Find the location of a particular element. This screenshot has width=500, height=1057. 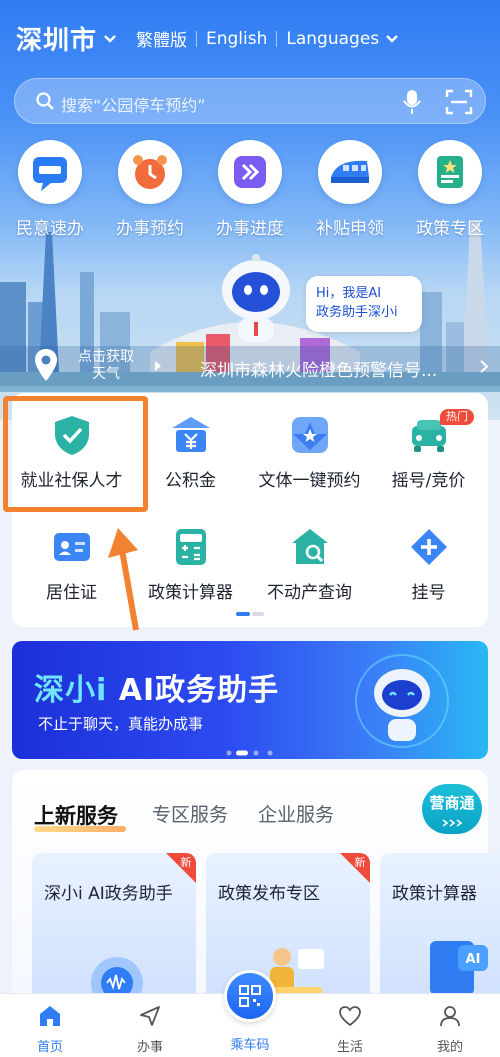

tab-new-services: 上新服务 is located at coordinates (76, 815).